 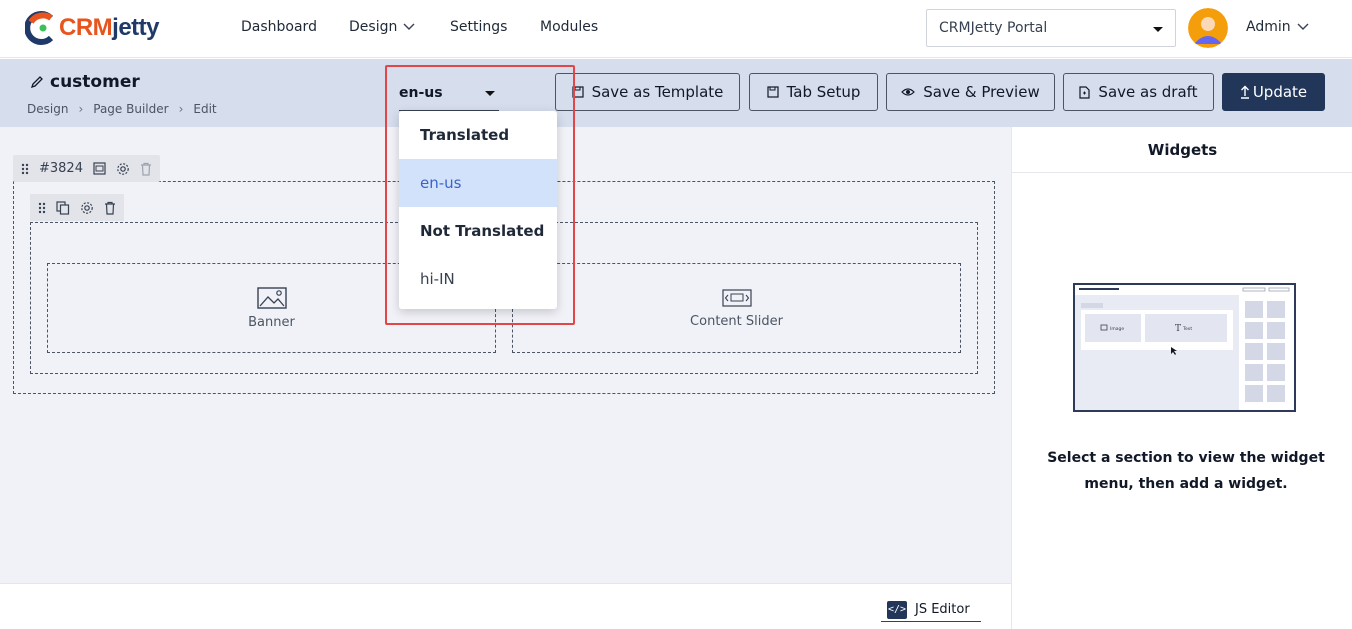 I want to click on avatar, so click(x=1208, y=28).